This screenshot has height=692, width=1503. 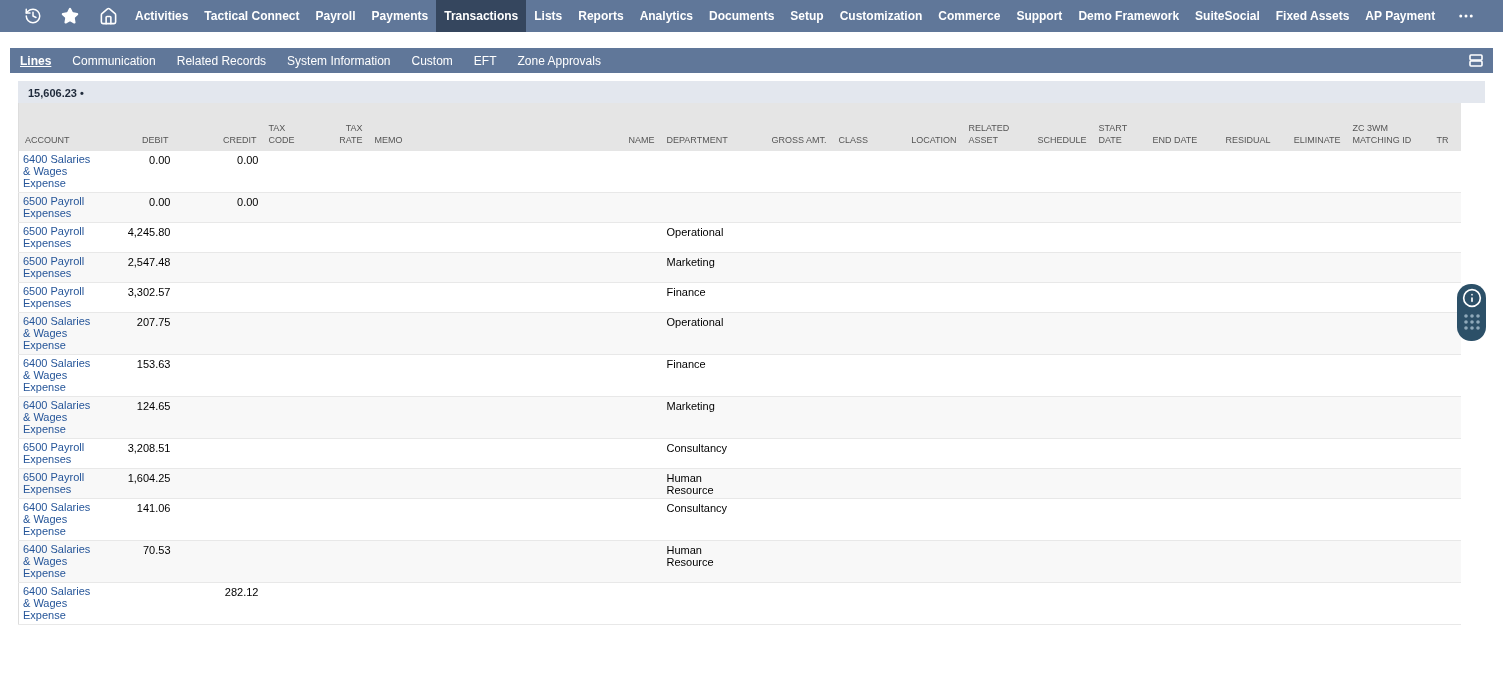 I want to click on column-header: ELIMINATE, so click(x=1317, y=140).